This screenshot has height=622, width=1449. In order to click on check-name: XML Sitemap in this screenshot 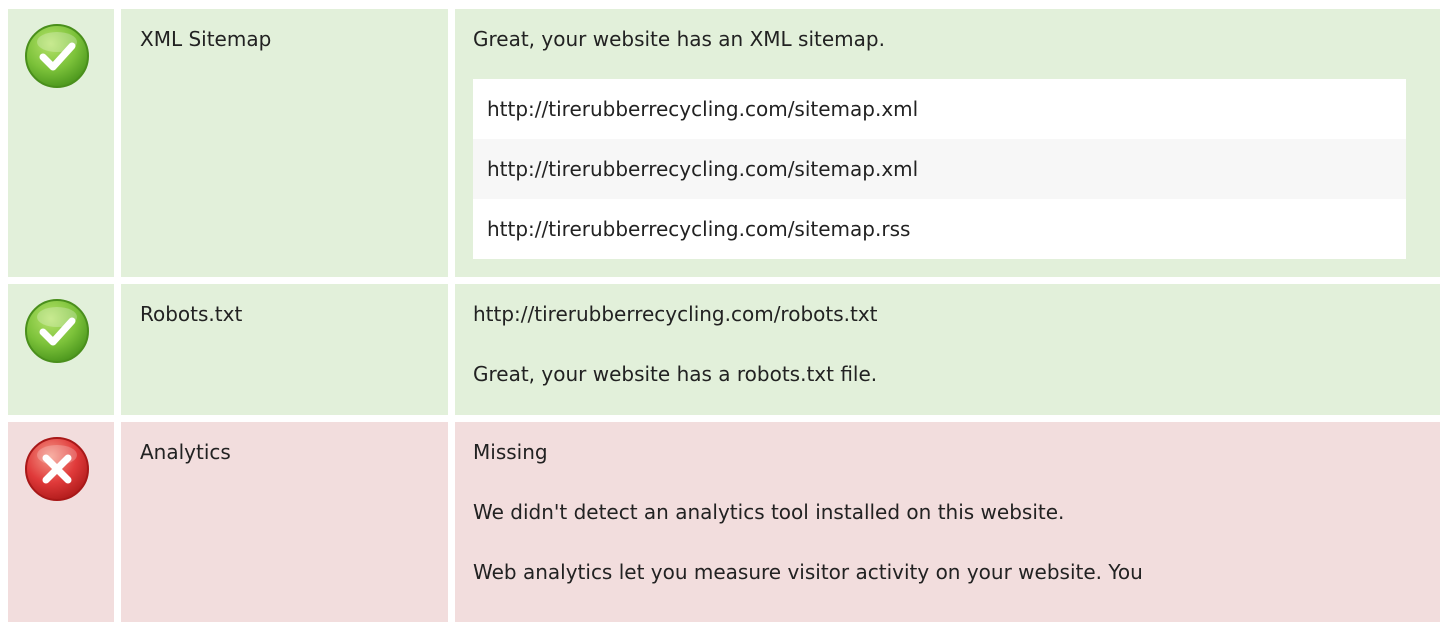, I will do `click(288, 143)`.